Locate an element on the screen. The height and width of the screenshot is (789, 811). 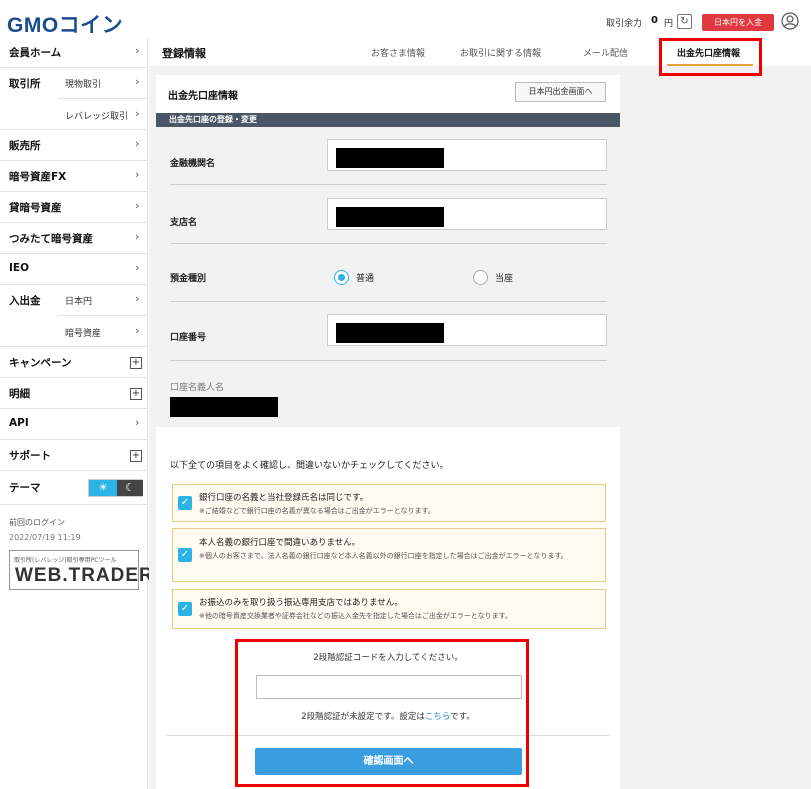
header: GMOコイン 取引余力 0 円 ↻ 日本円を入金 is located at coordinates (405, 19).